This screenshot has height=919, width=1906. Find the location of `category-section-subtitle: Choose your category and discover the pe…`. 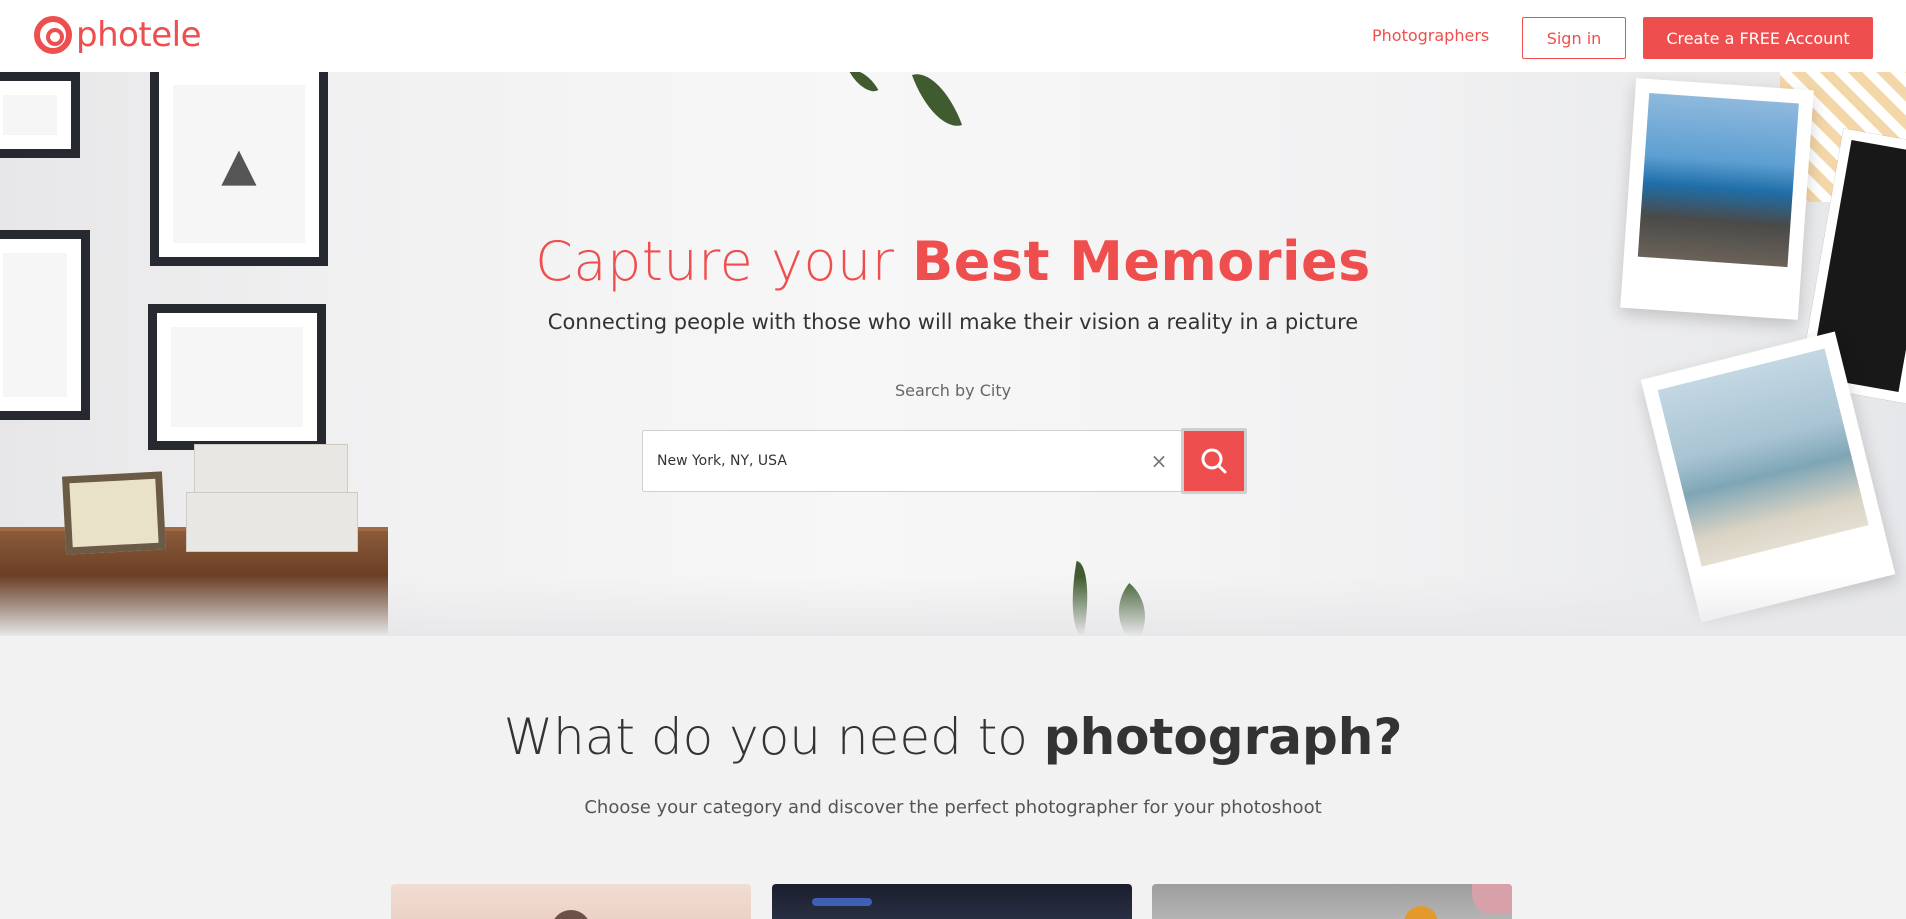

category-section-subtitle: Choose your category and discover the pe… is located at coordinates (953, 807).